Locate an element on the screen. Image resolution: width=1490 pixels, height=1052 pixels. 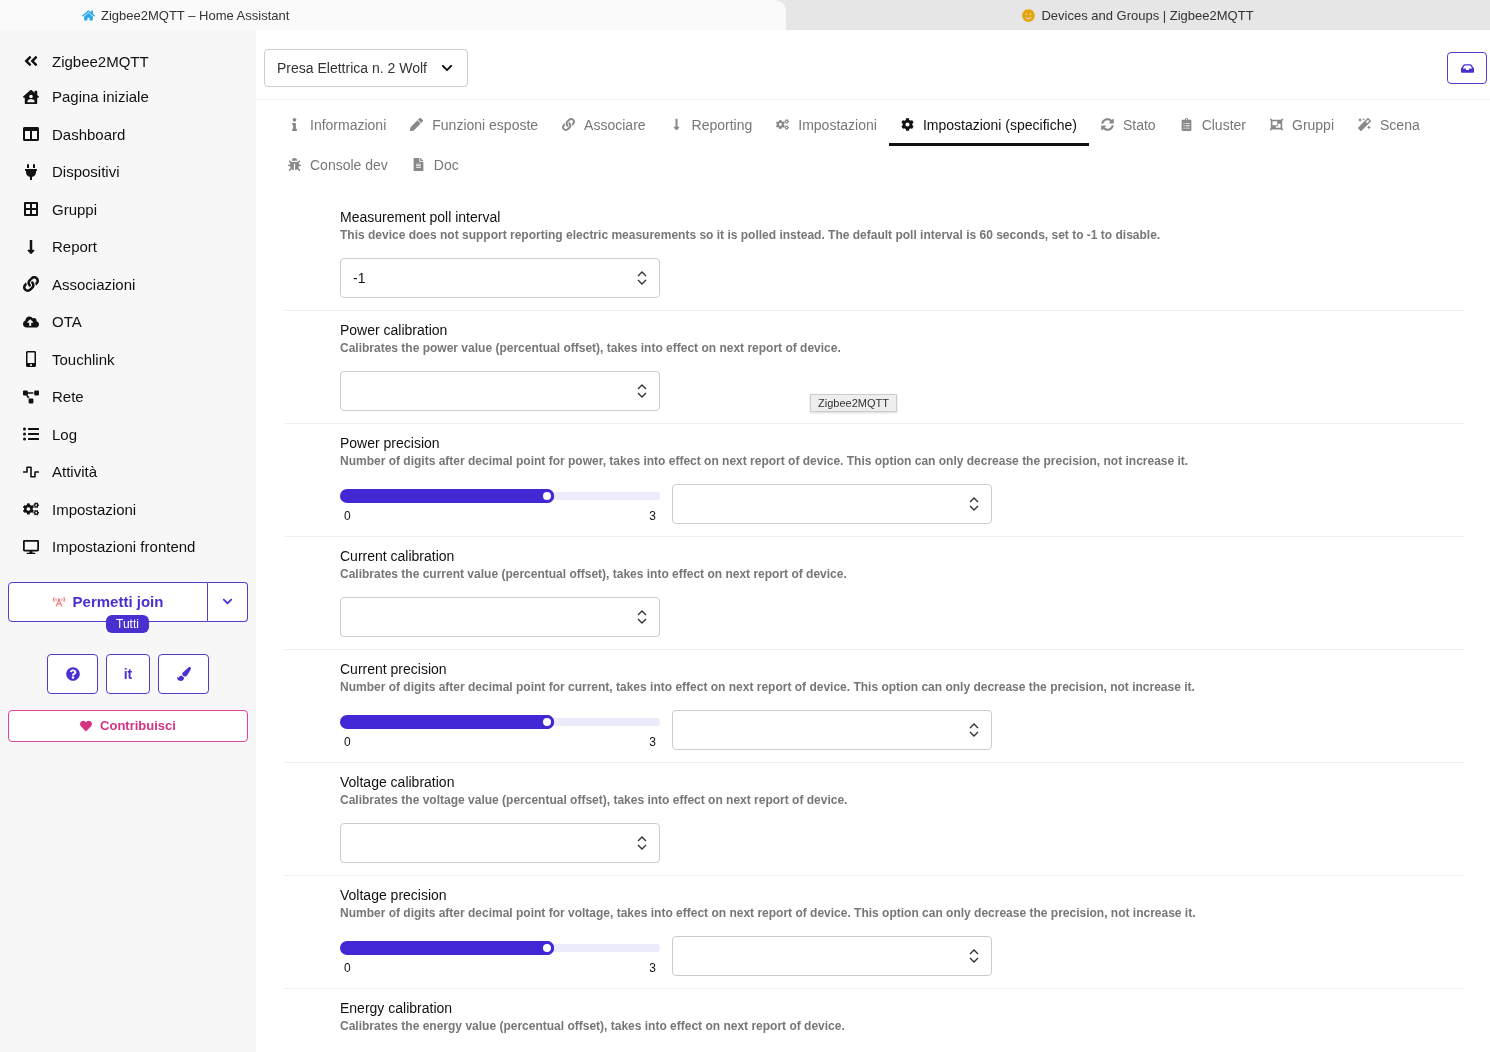
tab: Cluster is located at coordinates (1212, 126).